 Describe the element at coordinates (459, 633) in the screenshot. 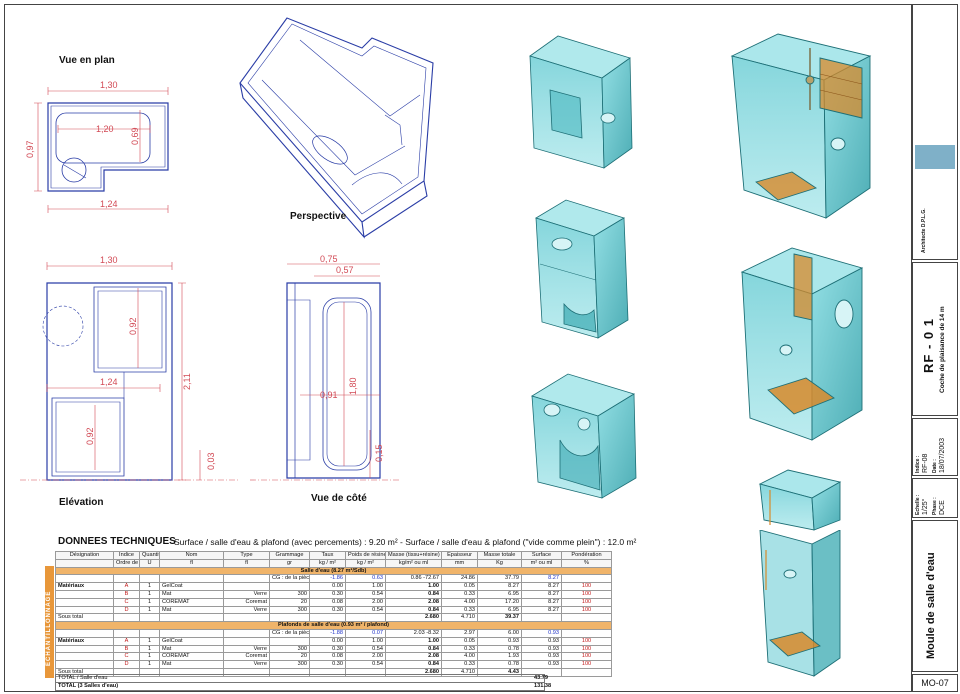

I see `cg-value: 2.97` at that location.